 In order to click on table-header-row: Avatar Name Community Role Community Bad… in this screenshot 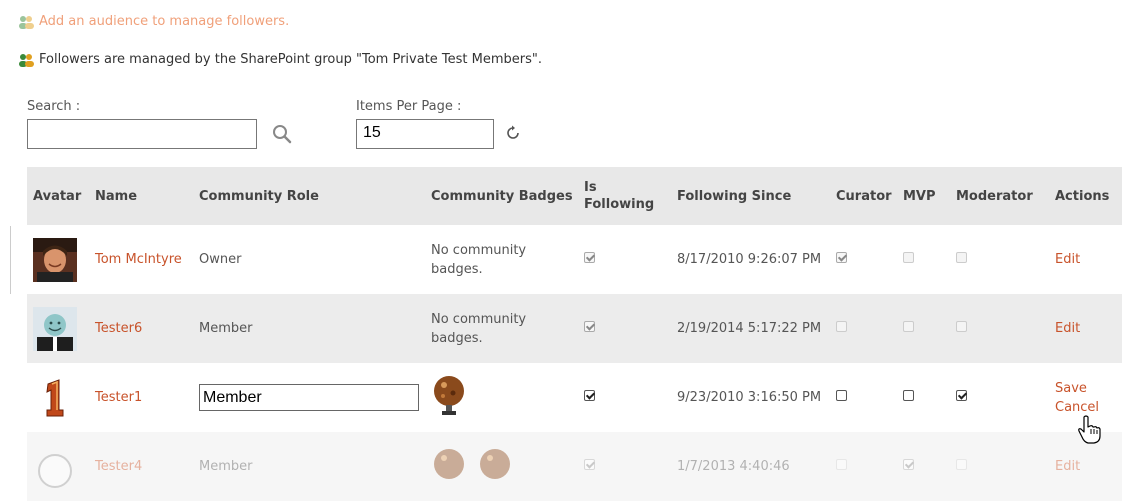, I will do `click(574, 196)`.